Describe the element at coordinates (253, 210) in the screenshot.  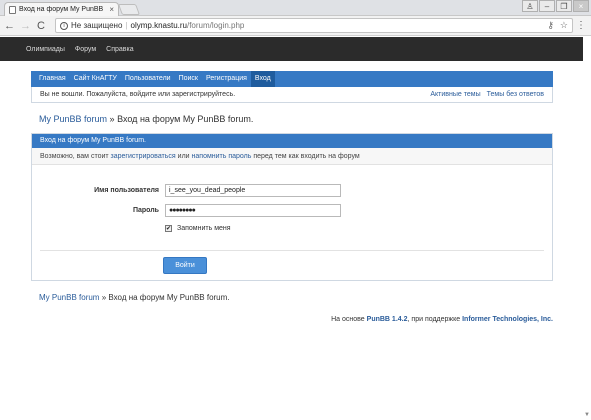
I see `password-input: ●●●●●●●●` at that location.